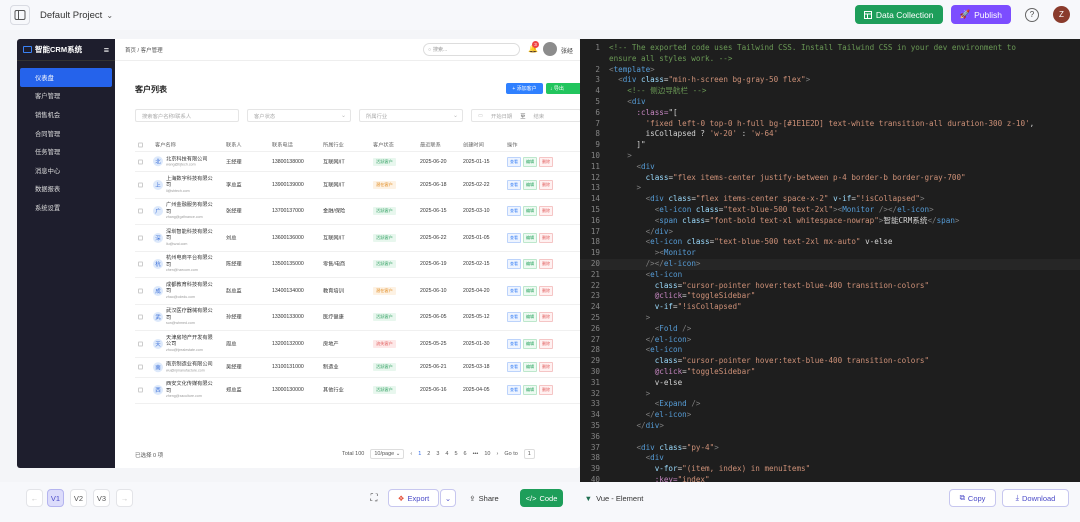 The width and height of the screenshot is (1080, 522). What do you see at coordinates (78, 498) in the screenshot?
I see `version-v2-button: V2` at bounding box center [78, 498].